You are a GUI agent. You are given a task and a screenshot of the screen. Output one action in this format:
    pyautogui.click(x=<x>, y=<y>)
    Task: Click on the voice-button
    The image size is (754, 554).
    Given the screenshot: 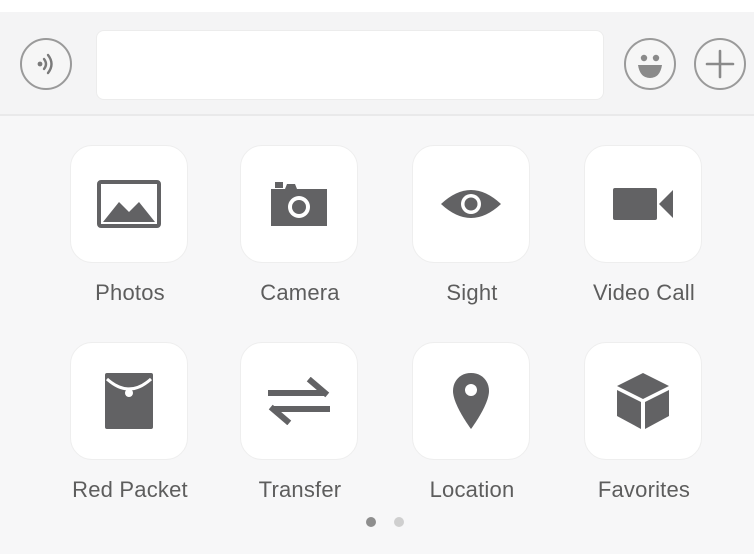 What is the action you would take?
    pyautogui.click(x=46, y=64)
    